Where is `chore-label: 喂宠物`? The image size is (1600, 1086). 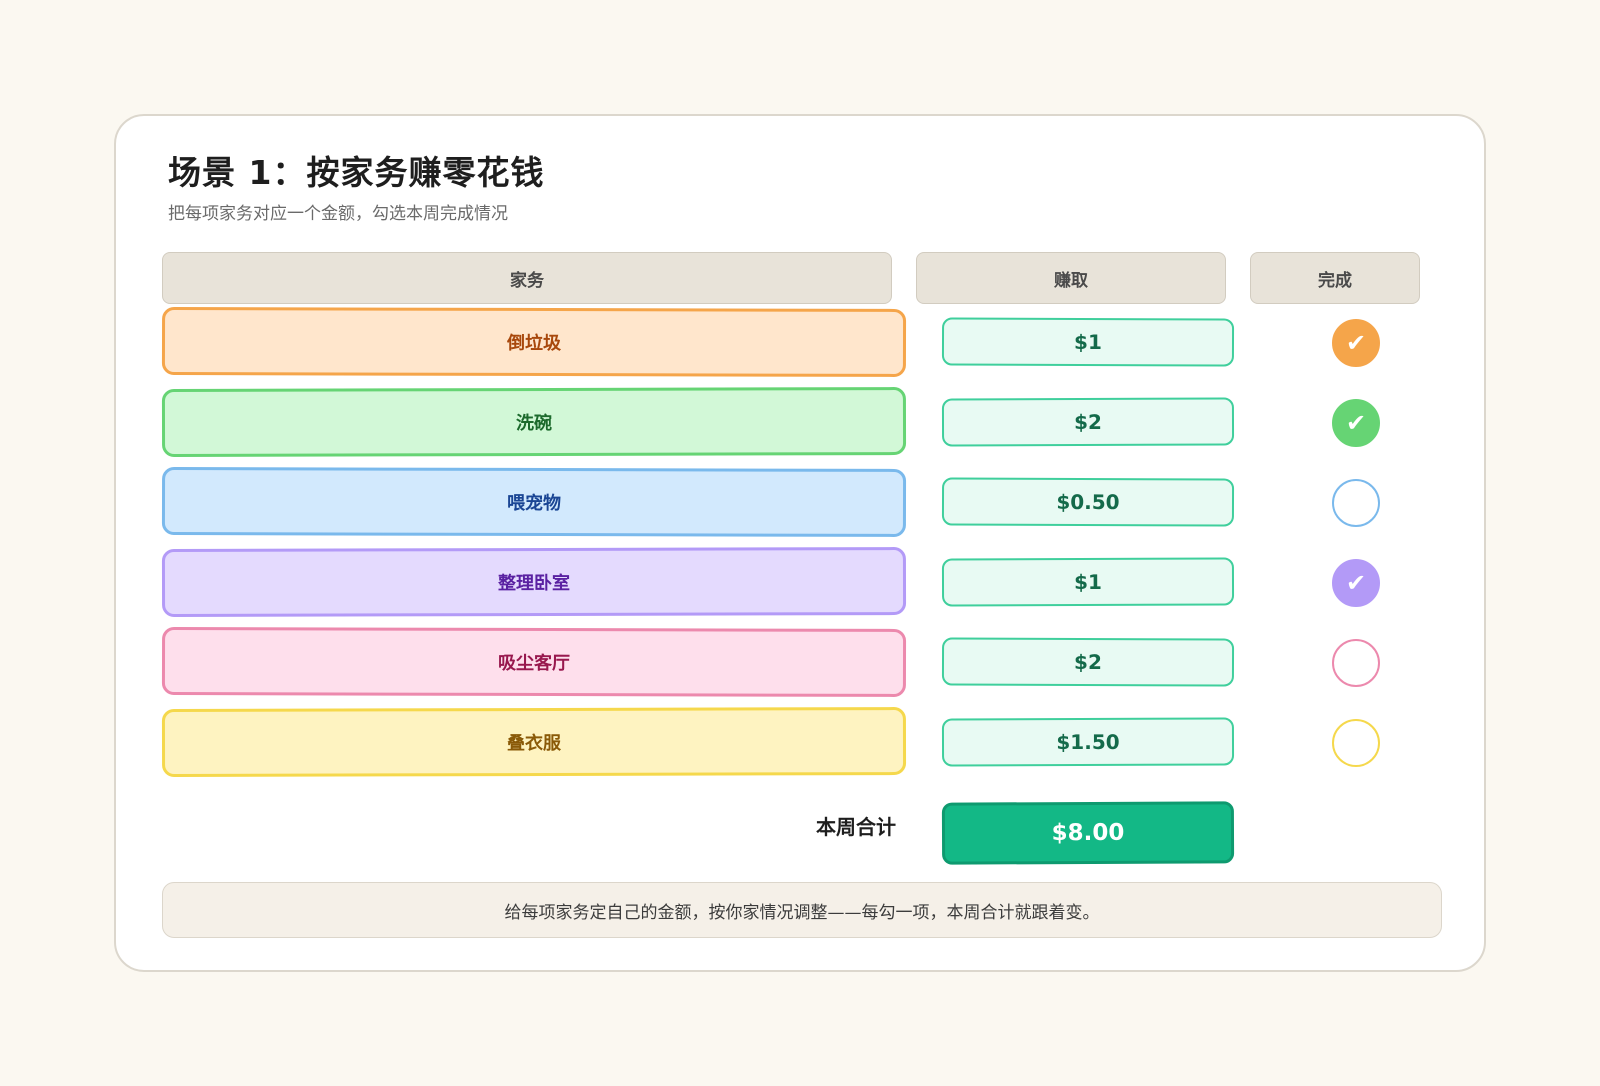
chore-label: 喂宠物 is located at coordinates (534, 502).